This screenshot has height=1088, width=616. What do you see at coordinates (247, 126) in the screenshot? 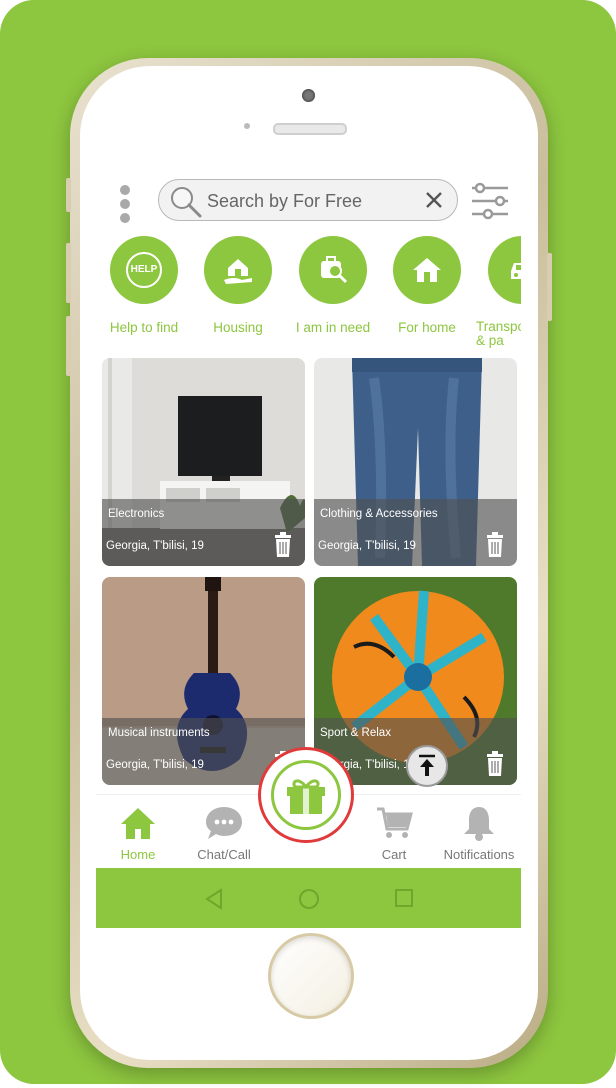
I see `proximity-sensor` at bounding box center [247, 126].